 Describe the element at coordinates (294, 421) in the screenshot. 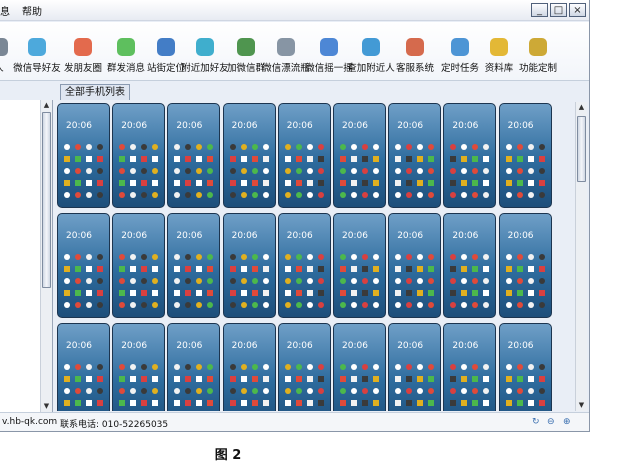

I see `status-bar: v.hb-qk.com 联系电话: 010-52265035 ↻ ⊖ ⊕` at that location.